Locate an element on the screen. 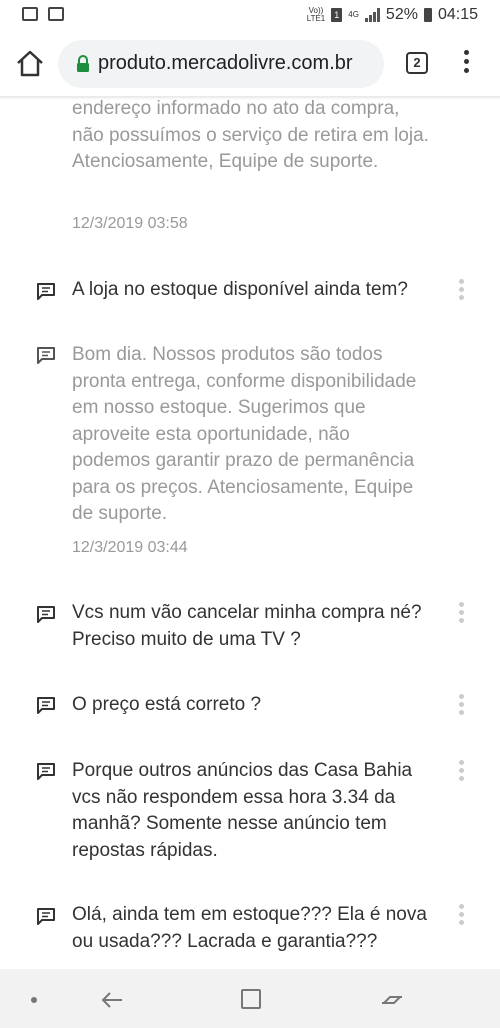 The width and height of the screenshot is (500, 1028). answer-date: 12/3/2019 03:58 is located at coordinates (130, 223).